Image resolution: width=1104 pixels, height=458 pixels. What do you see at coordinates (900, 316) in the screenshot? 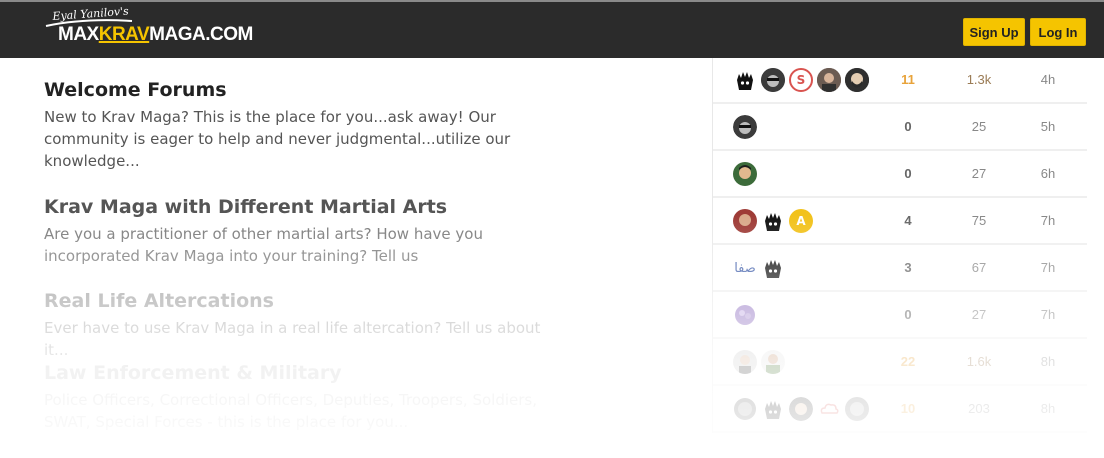
I see `topic-row: 0 27 7h` at bounding box center [900, 316].